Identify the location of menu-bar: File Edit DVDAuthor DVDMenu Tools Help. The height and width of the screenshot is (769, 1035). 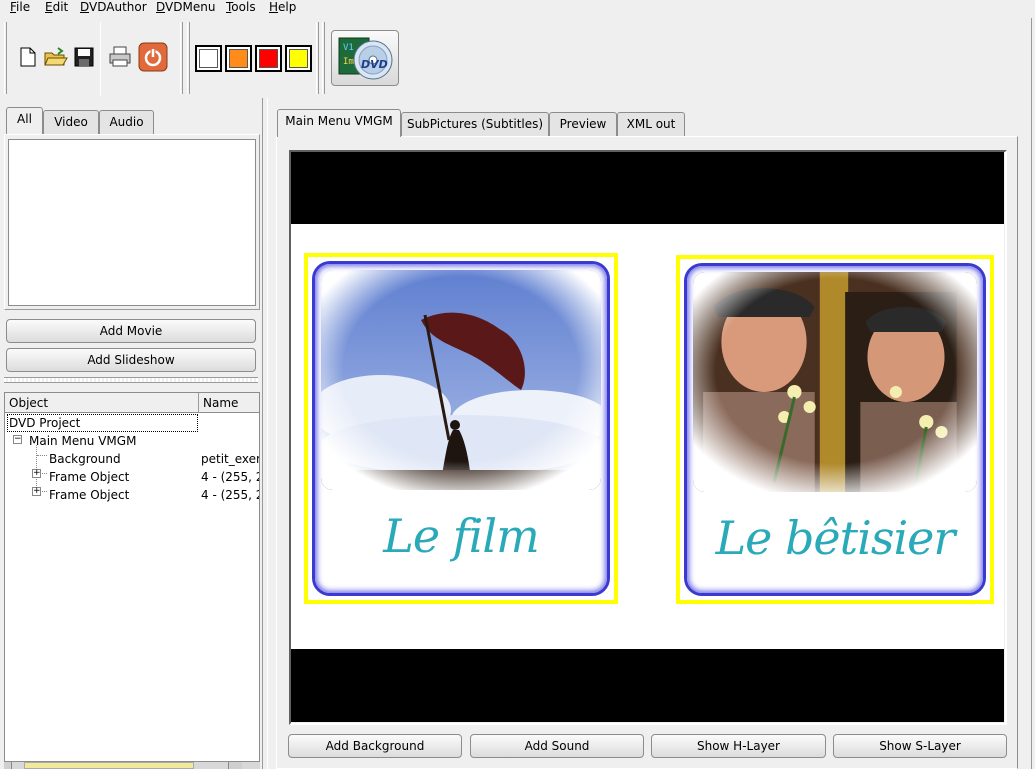
(517, 9).